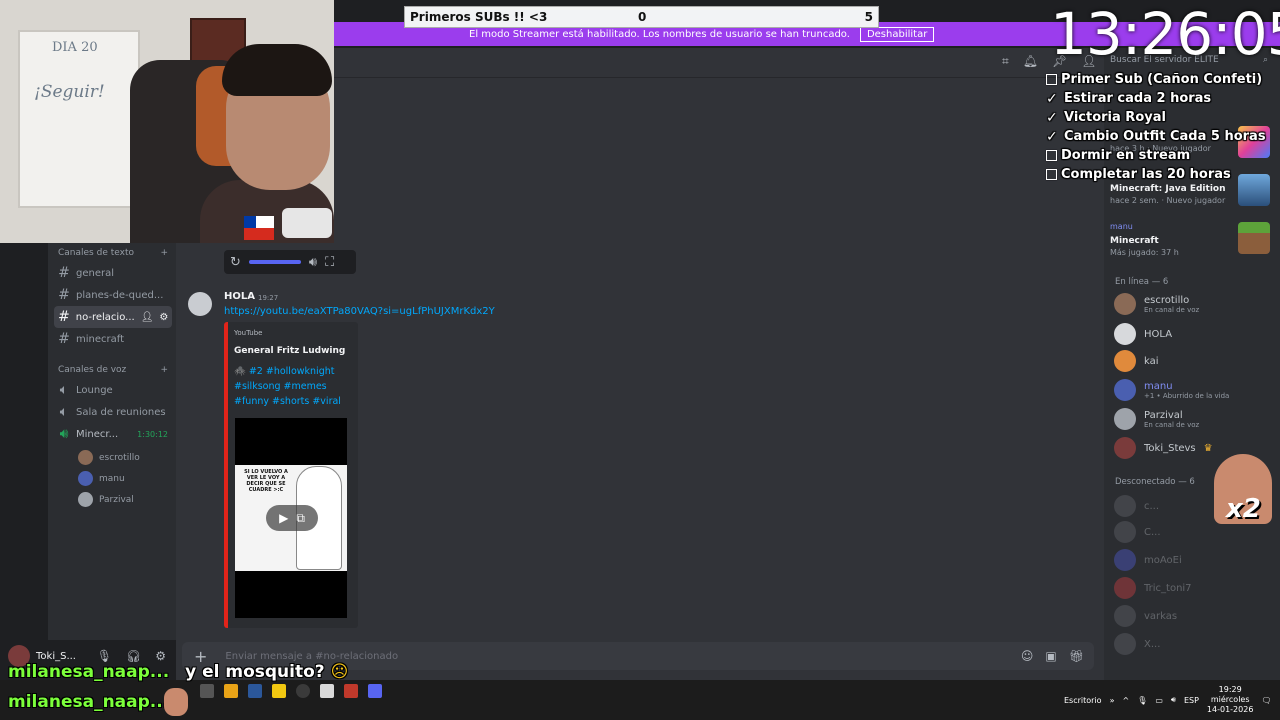  What do you see at coordinates (1194, 304) in the screenshot?
I see `member-row: escrotillo En canal de voz` at bounding box center [1194, 304].